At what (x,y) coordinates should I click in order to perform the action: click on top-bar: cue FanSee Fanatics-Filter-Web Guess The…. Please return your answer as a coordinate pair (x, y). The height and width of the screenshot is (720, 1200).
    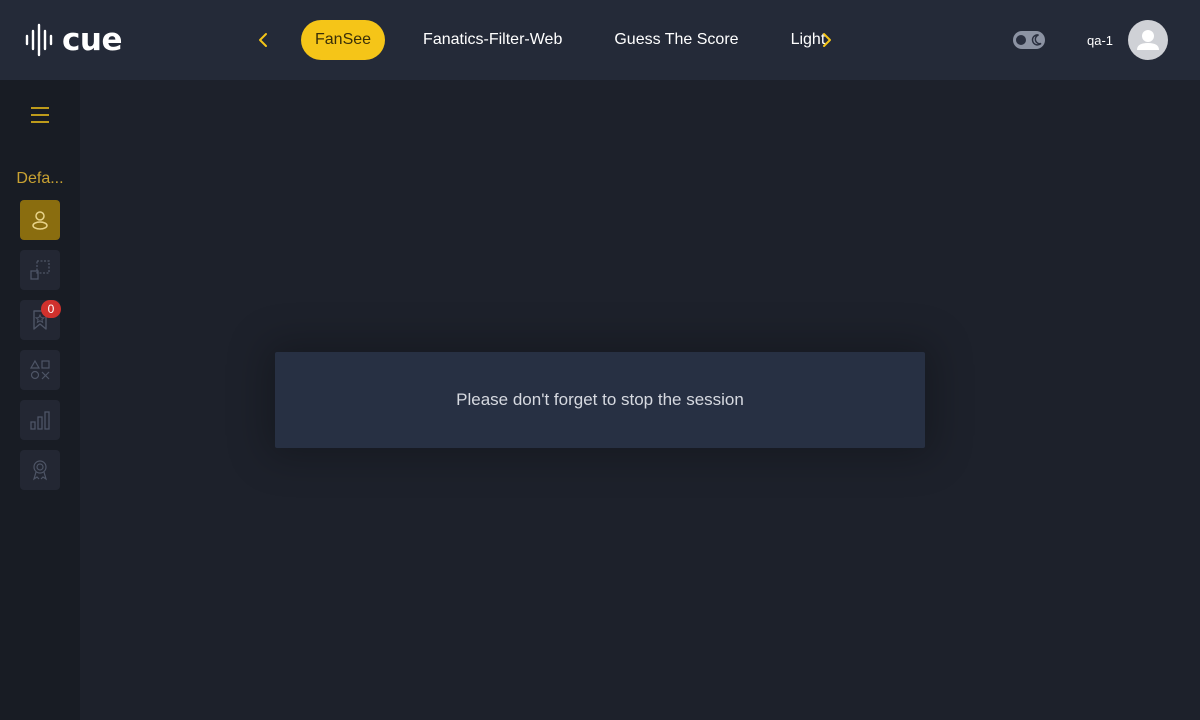
    Looking at the image, I should click on (600, 40).